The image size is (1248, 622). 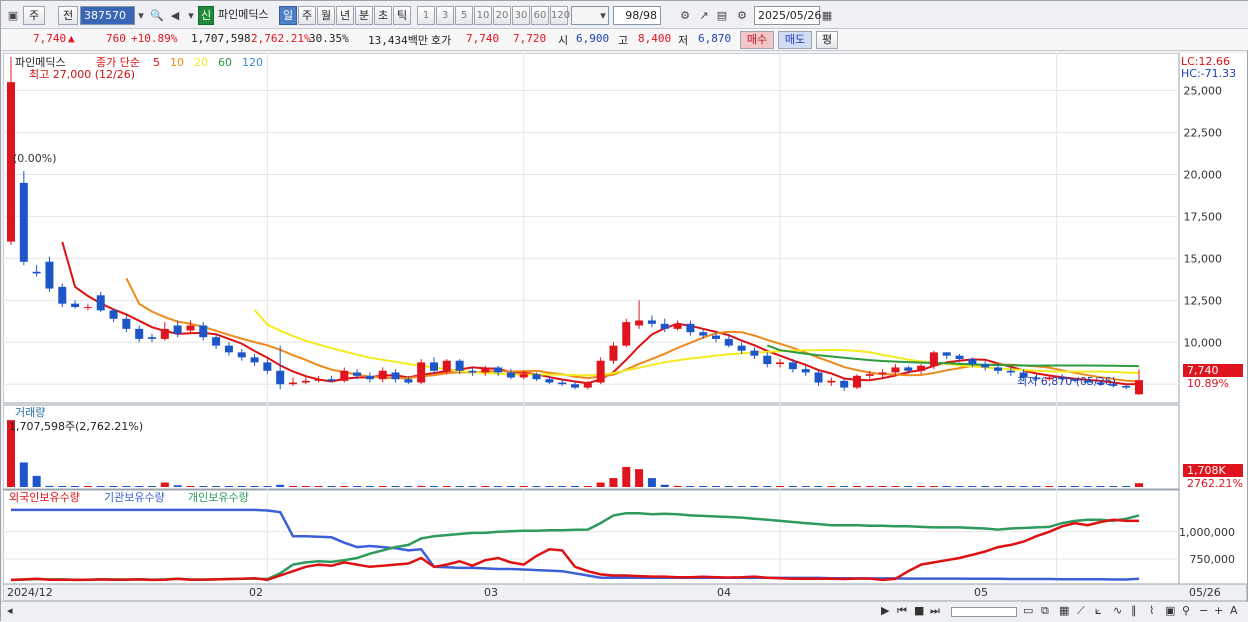 What do you see at coordinates (1045, 611) in the screenshot?
I see `compare-icon: ⧉` at bounding box center [1045, 611].